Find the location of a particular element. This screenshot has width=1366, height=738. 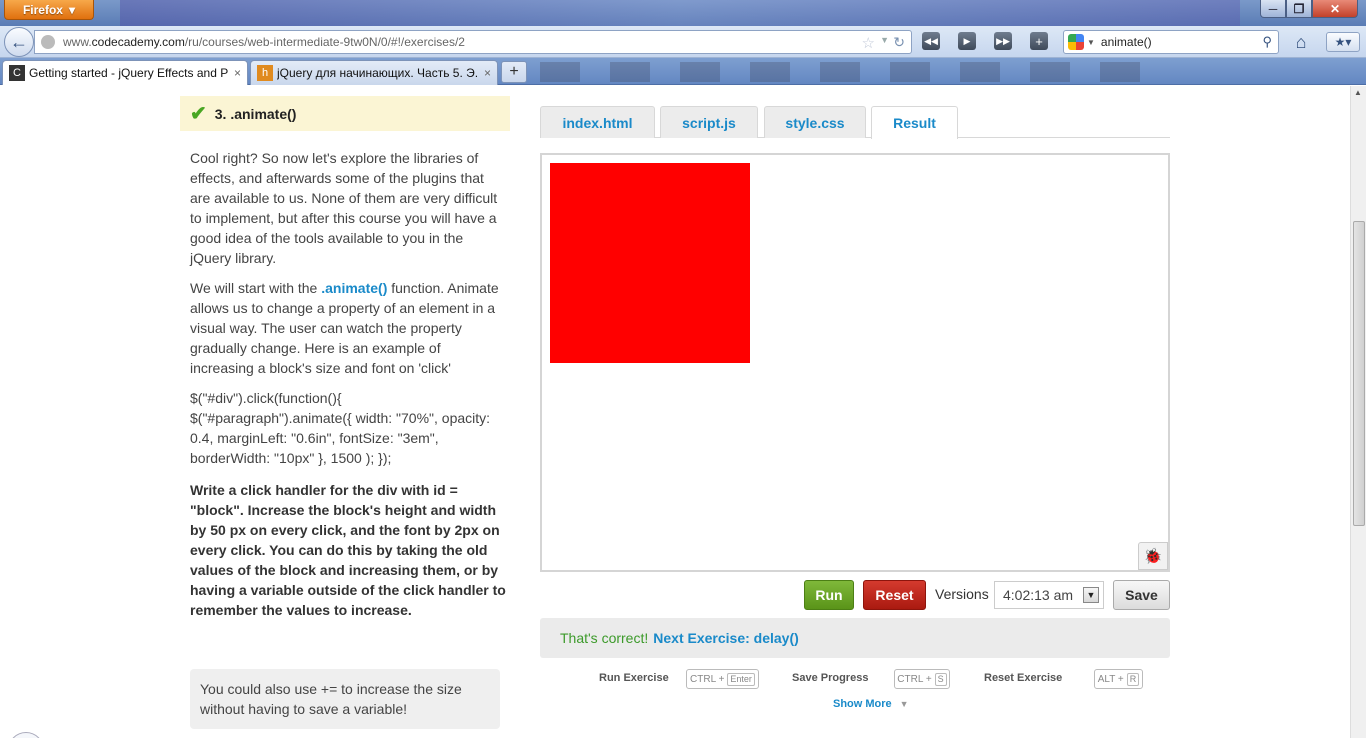

site-identity-icon is located at coordinates (48, 42).